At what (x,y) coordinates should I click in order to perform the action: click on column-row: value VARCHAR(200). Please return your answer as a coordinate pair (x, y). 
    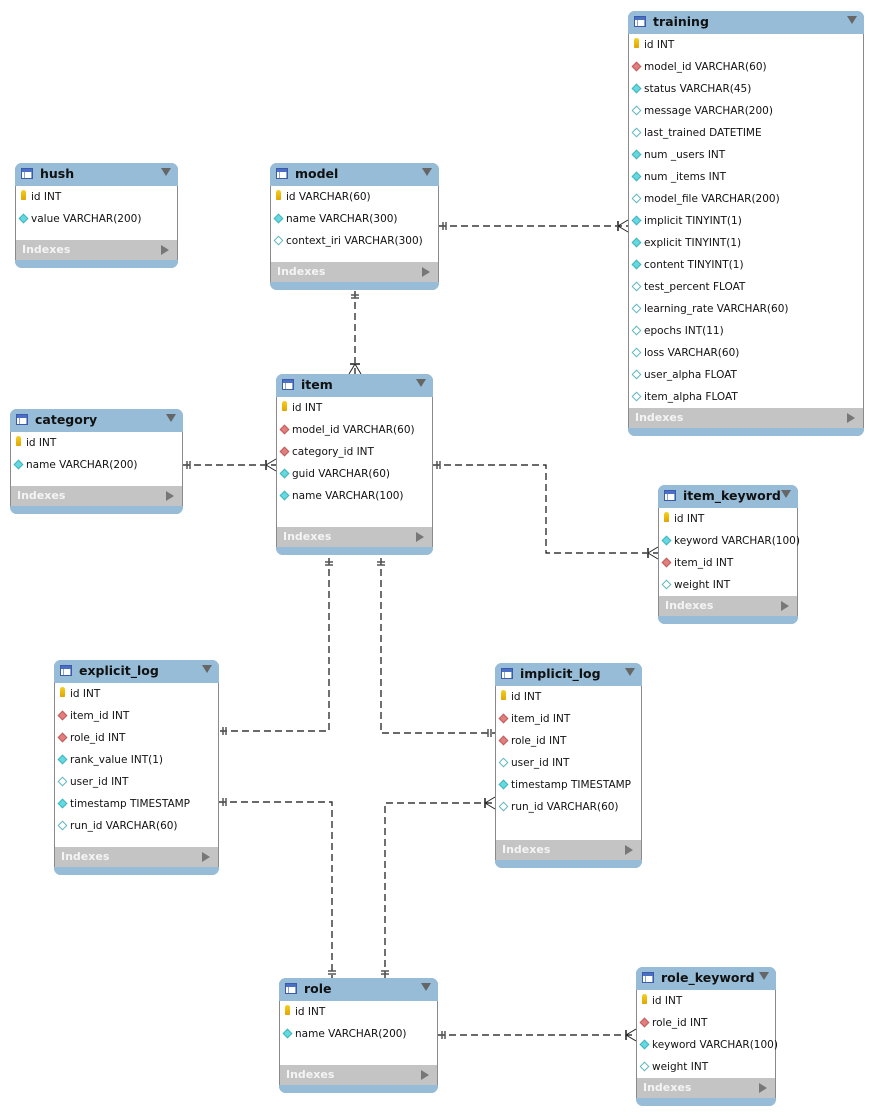
    Looking at the image, I should click on (96, 219).